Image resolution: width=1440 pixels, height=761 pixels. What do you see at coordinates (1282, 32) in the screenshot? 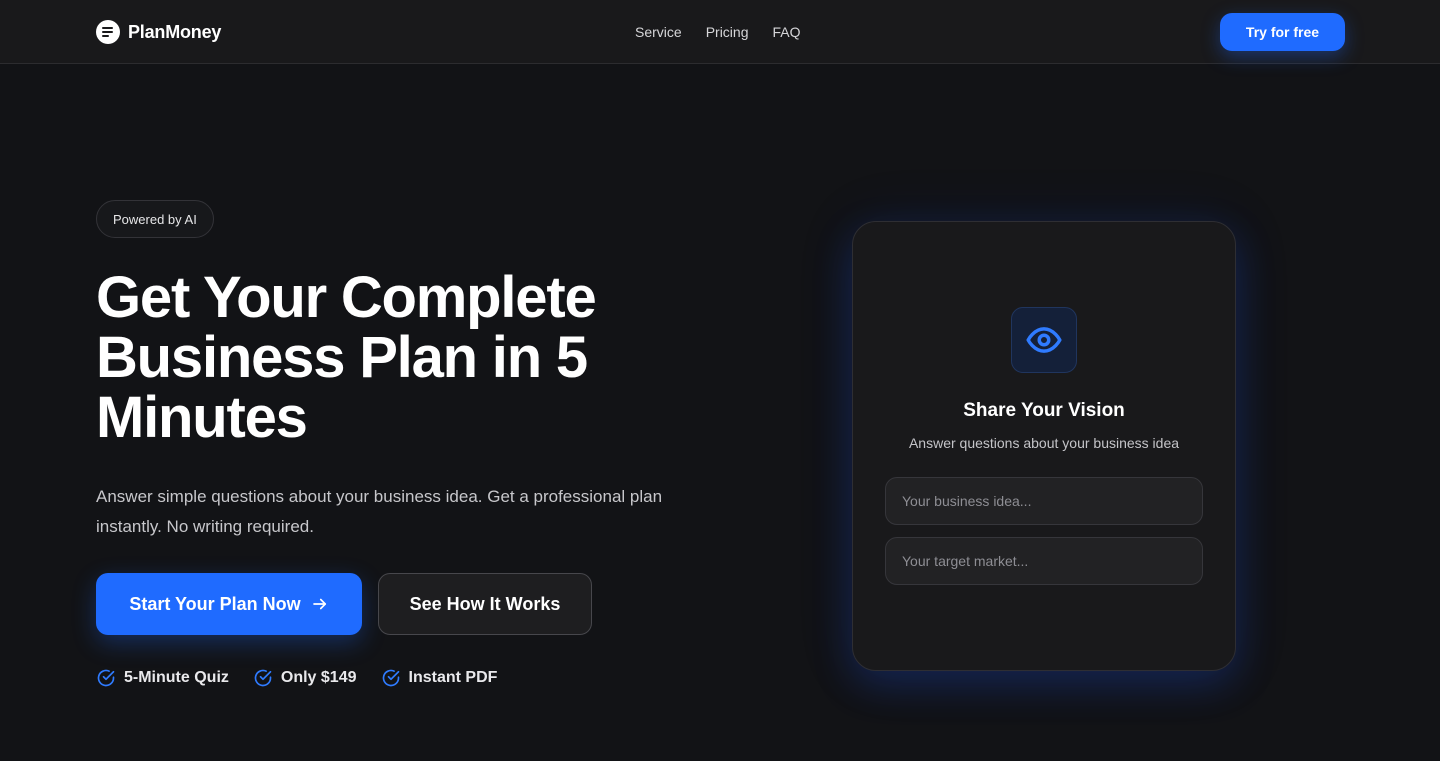
I see `try-for-free-button: Try for free` at bounding box center [1282, 32].